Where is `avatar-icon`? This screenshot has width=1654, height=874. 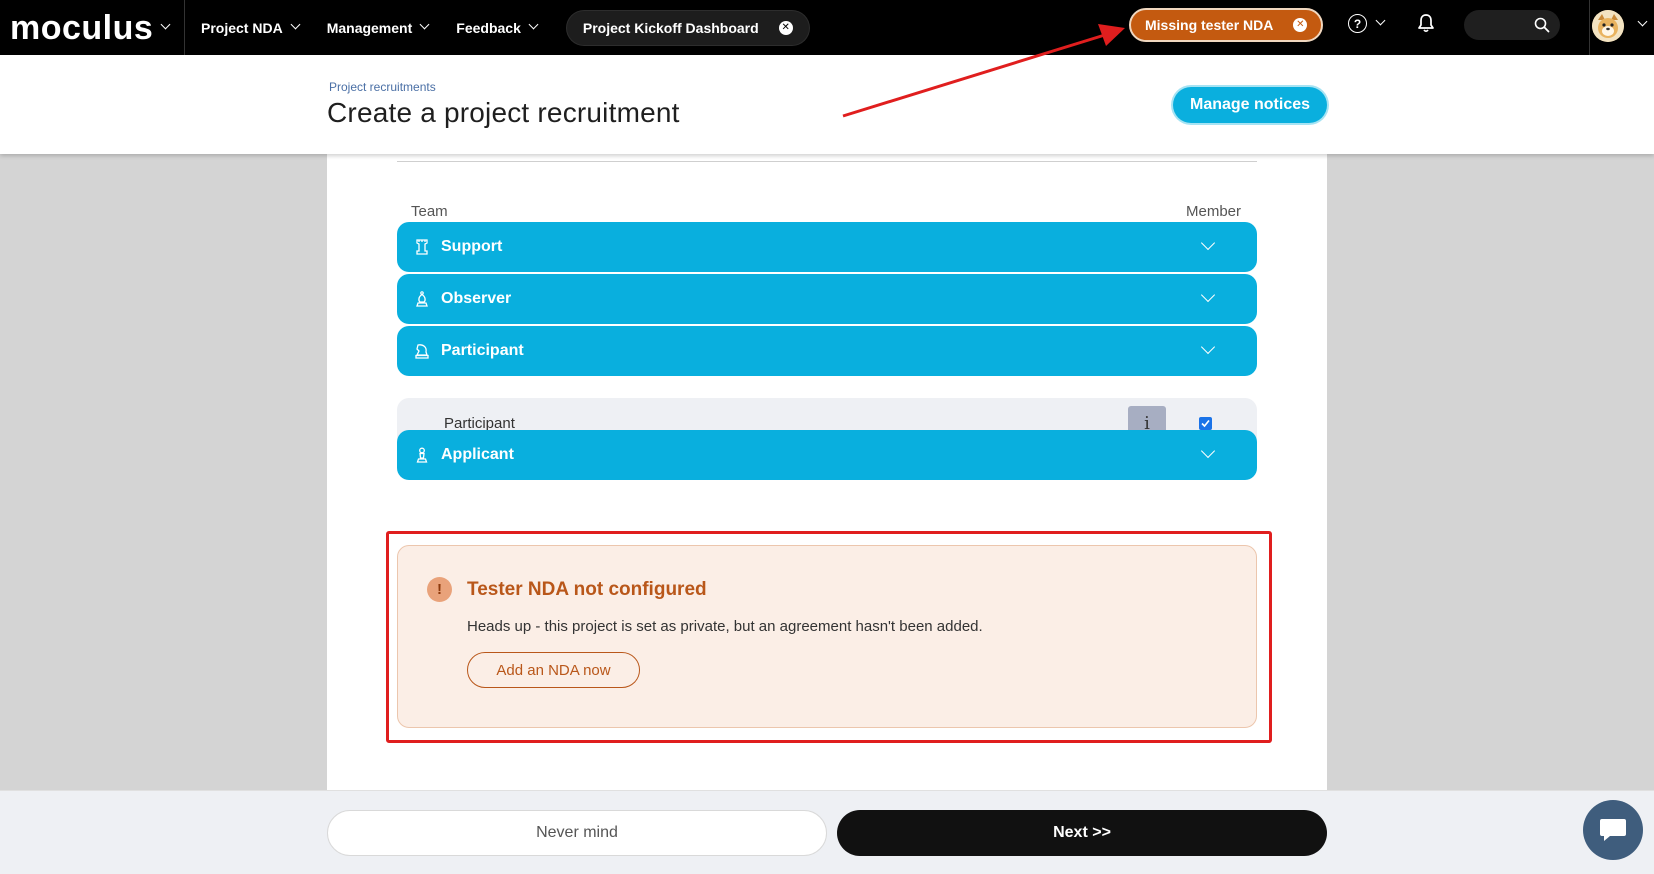 avatar-icon is located at coordinates (1608, 26).